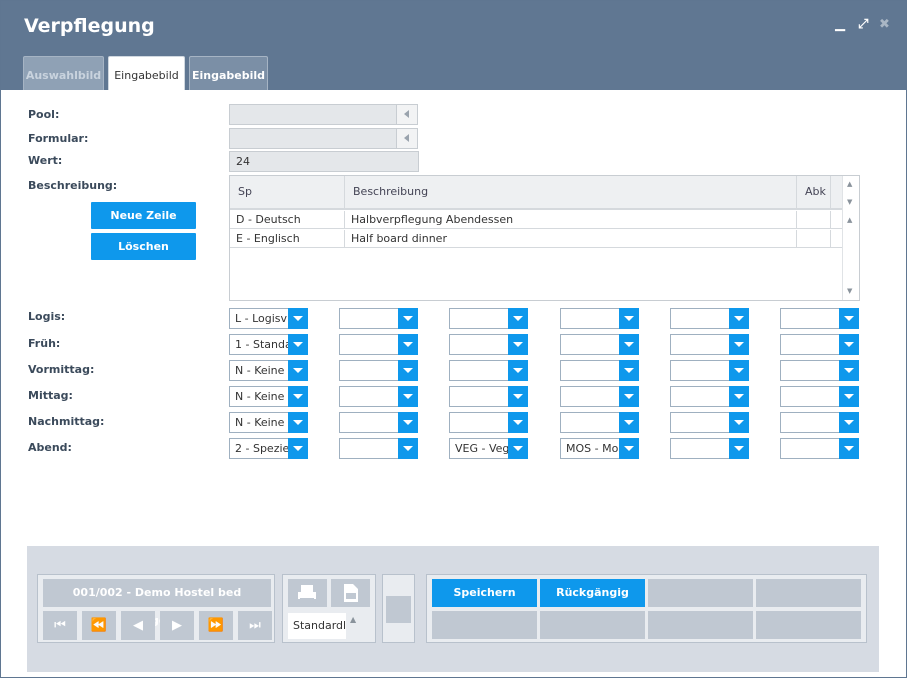 This screenshot has height=678, width=907. What do you see at coordinates (599, 448) in the screenshot?
I see `meal-dropdown: MOS - Mos` at bounding box center [599, 448].